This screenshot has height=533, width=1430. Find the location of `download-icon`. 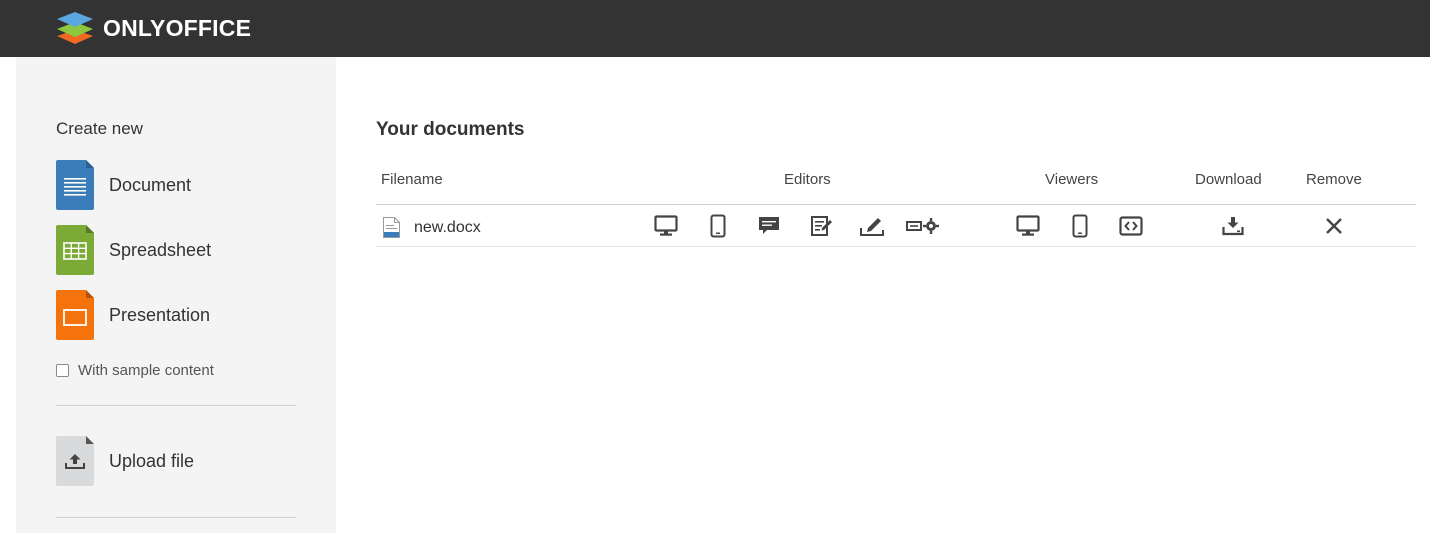

download-icon is located at coordinates (1233, 226).